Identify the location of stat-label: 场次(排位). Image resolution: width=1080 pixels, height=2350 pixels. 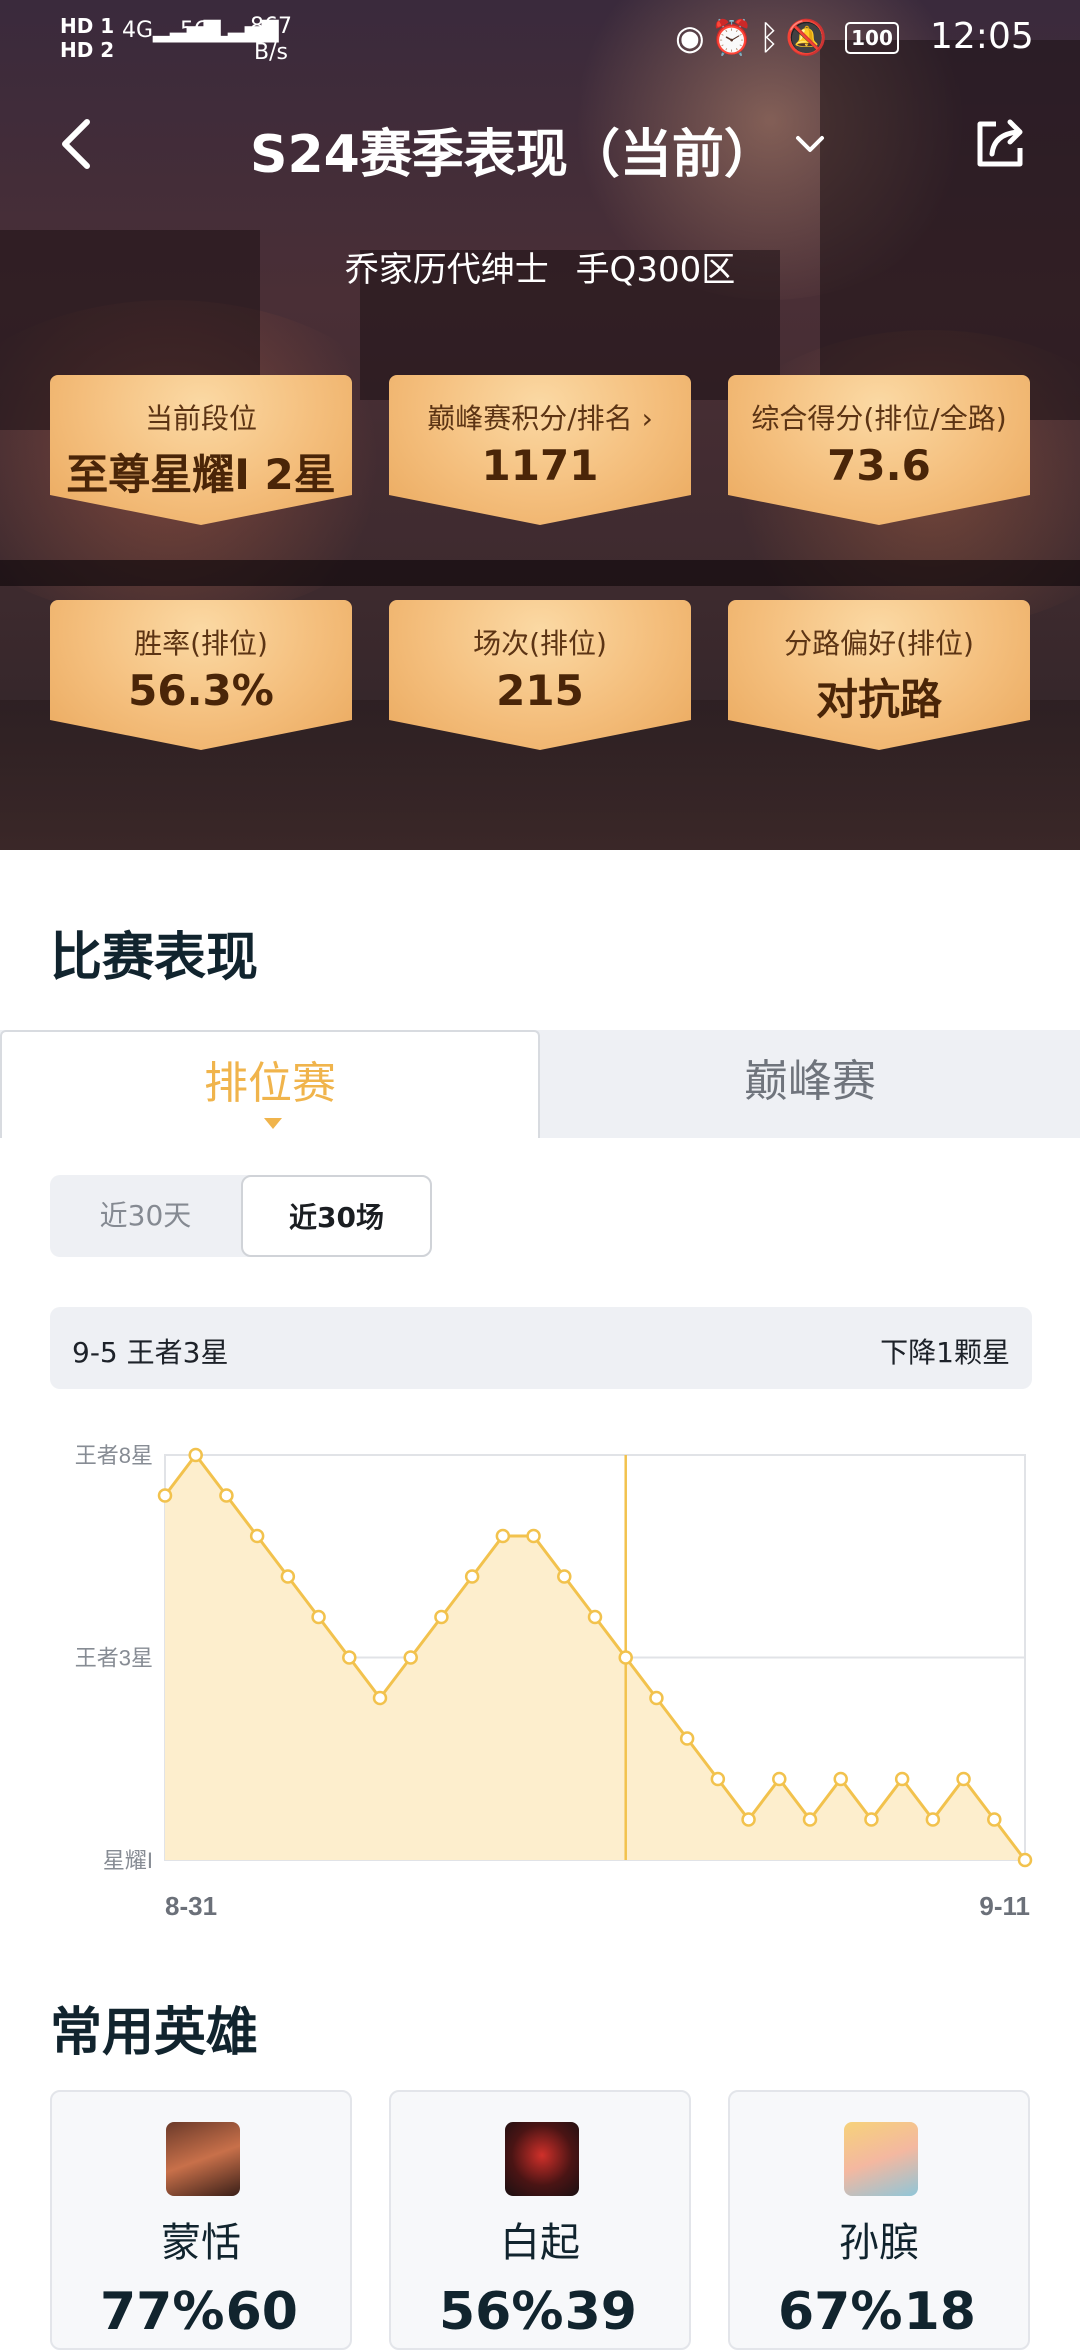
(540, 643).